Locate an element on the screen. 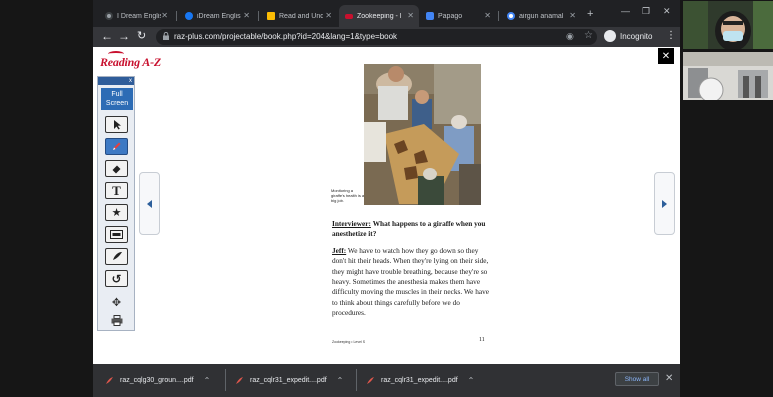 The image size is (773, 397). tracking-blocked-icon: ◉ is located at coordinates (570, 36).